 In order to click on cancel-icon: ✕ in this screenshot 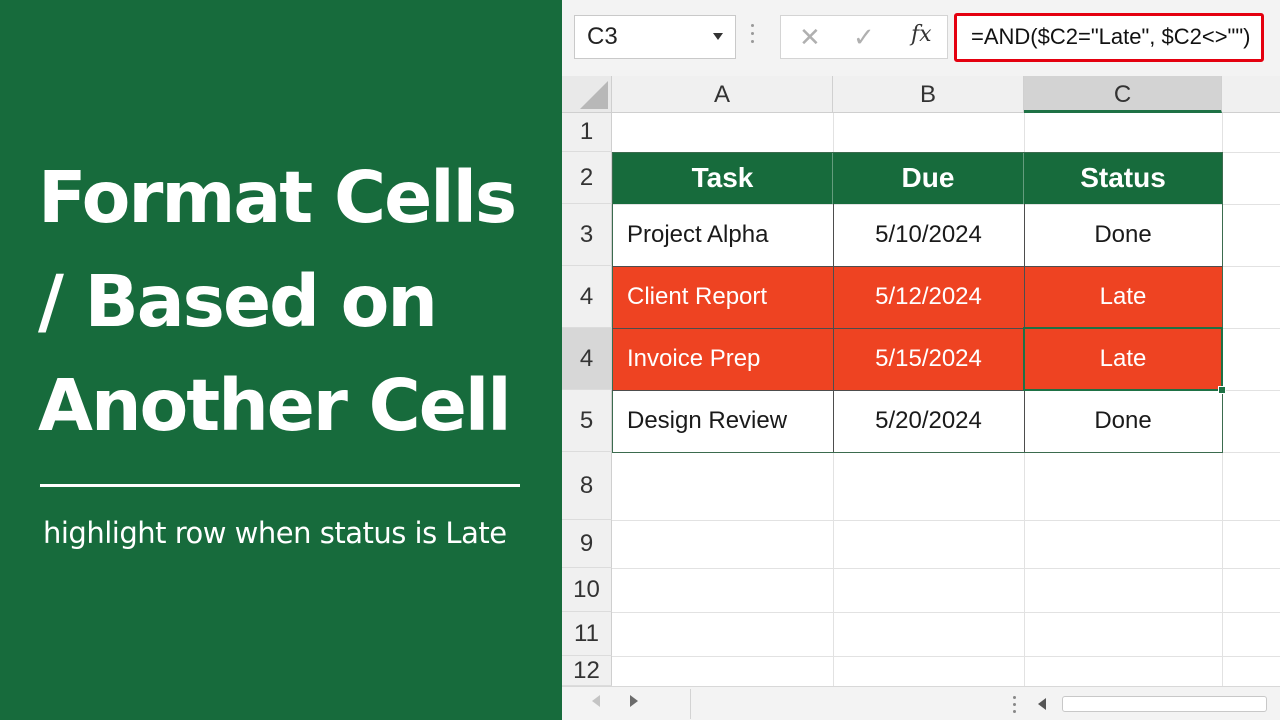, I will do `click(810, 37)`.